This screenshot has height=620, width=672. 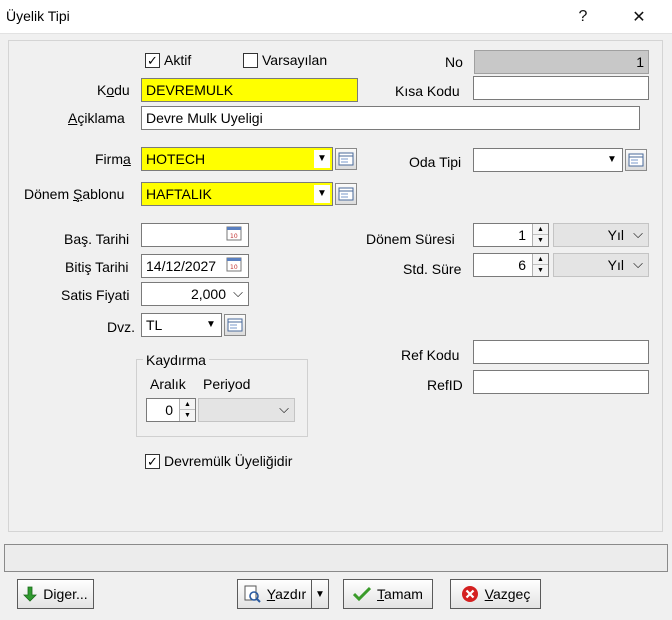 What do you see at coordinates (74, 194) in the screenshot?
I see `donem-sablonu-label: Dönem Şablonu` at bounding box center [74, 194].